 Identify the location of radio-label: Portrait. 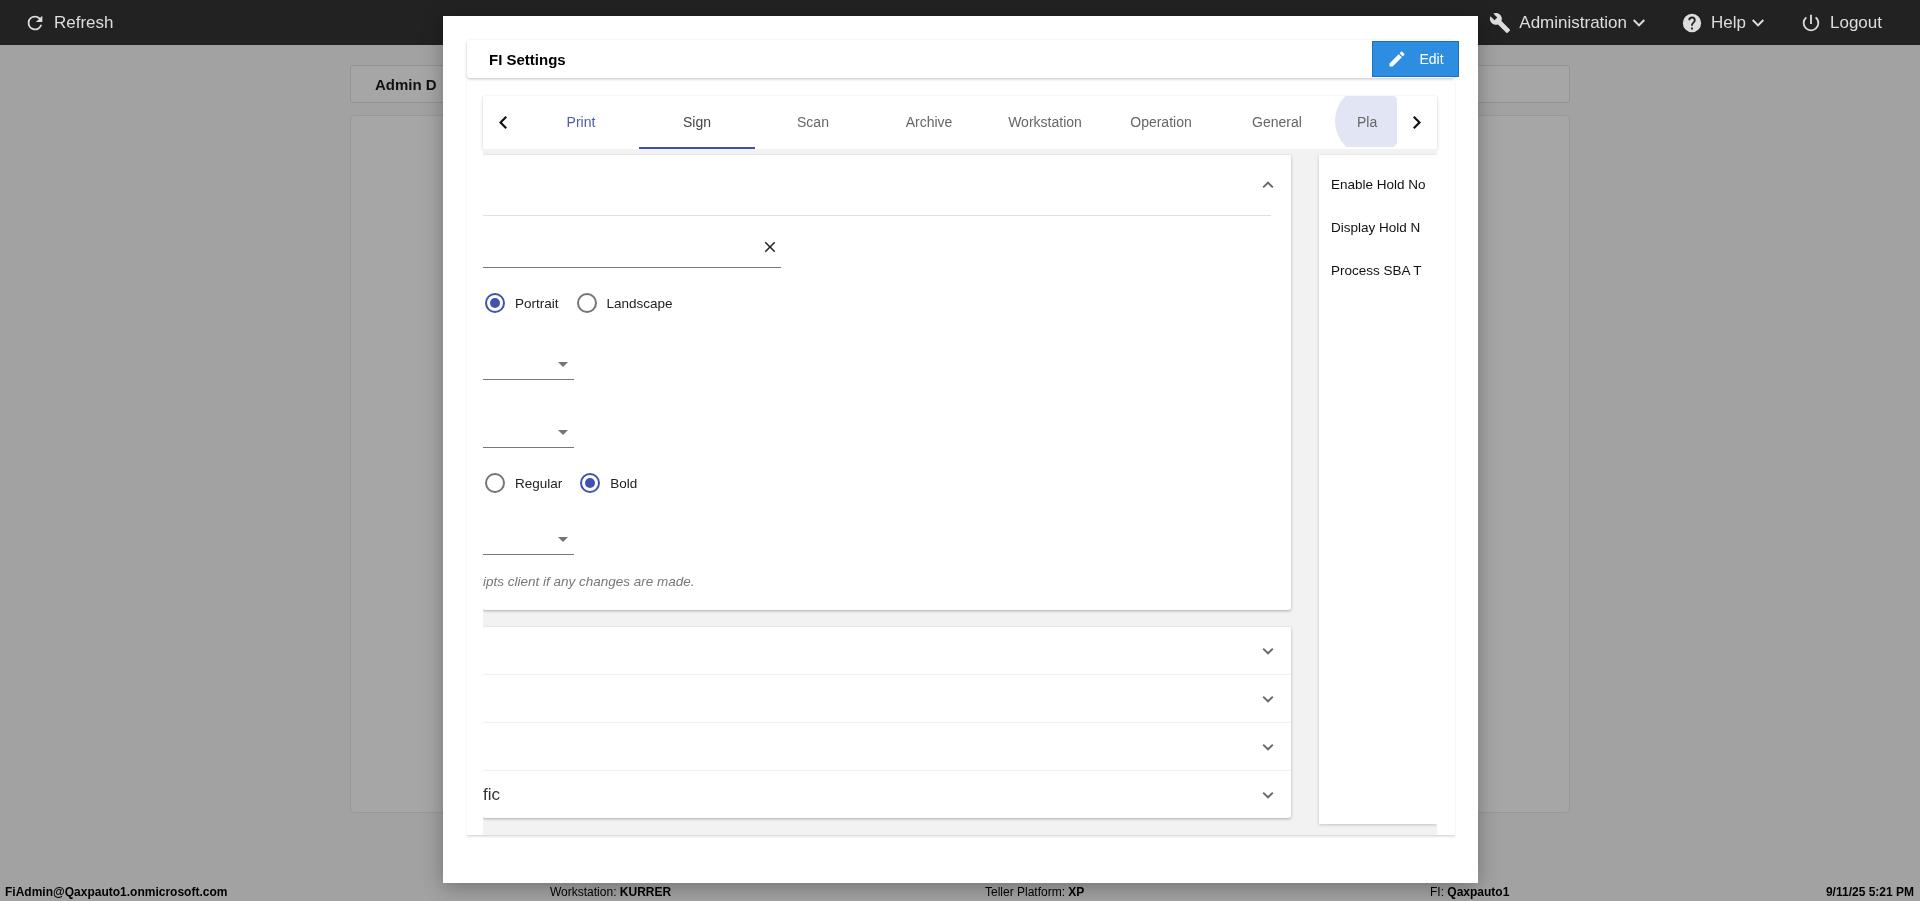
(537, 303).